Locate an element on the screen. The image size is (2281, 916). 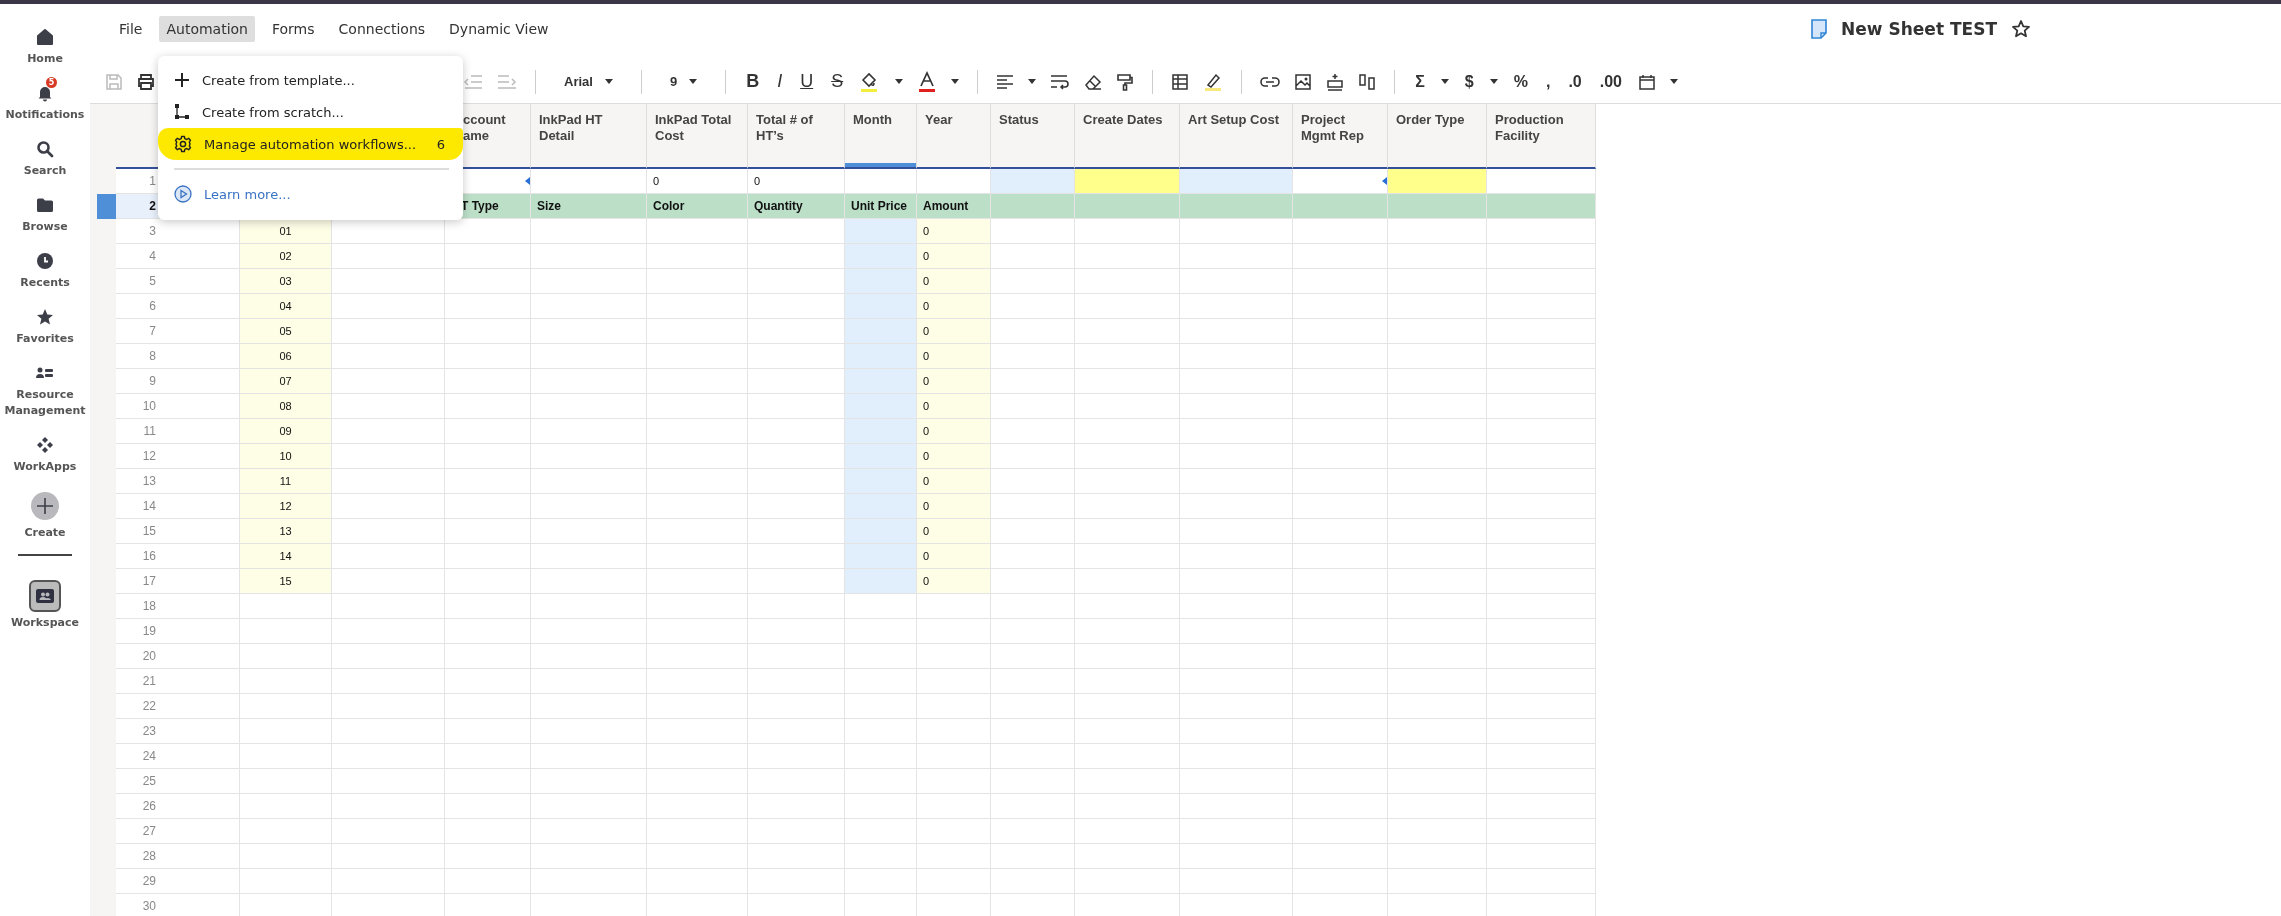
column-header: Order Type is located at coordinates (1437, 136).